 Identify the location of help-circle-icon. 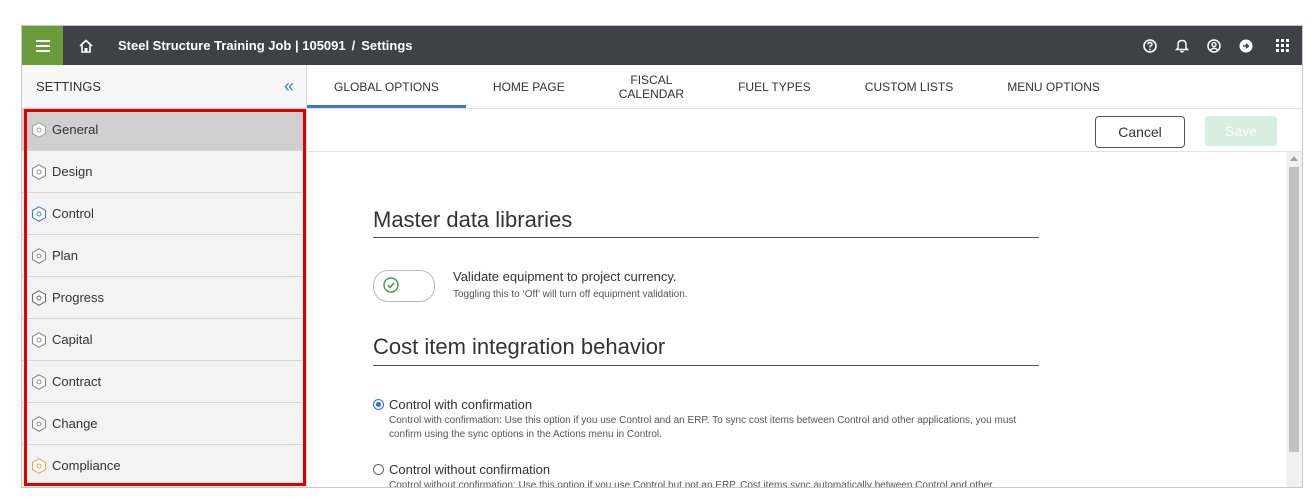
(1150, 45).